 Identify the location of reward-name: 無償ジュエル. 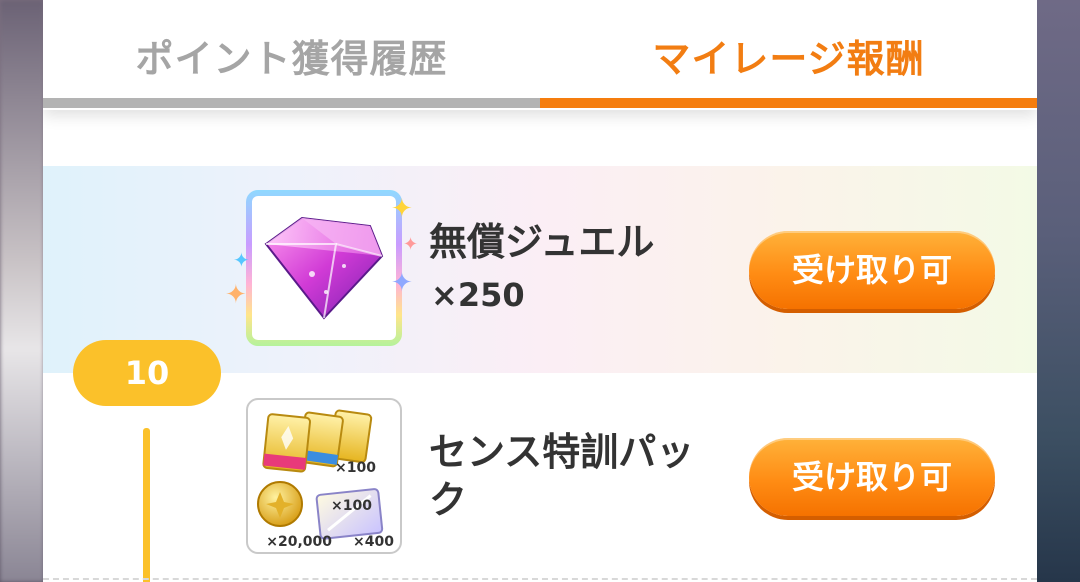
(542, 242).